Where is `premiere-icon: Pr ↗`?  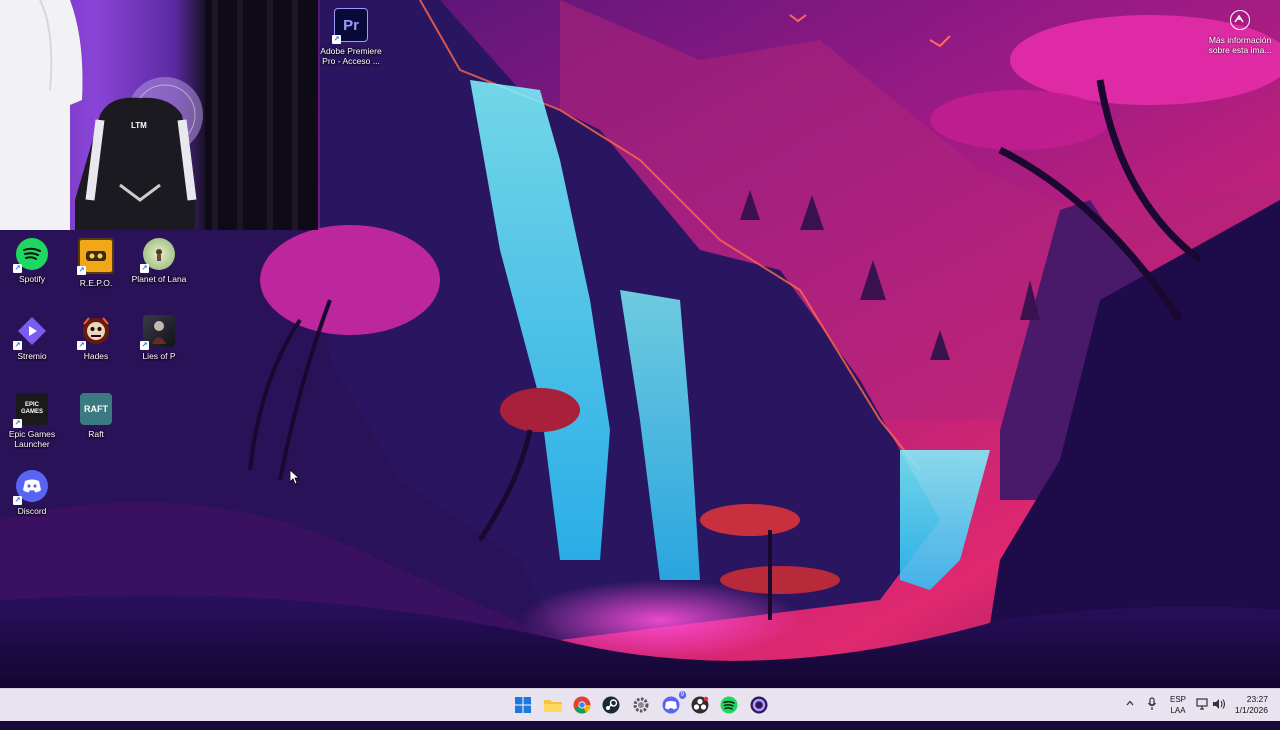
premiere-icon: Pr ↗ is located at coordinates (350, 26).